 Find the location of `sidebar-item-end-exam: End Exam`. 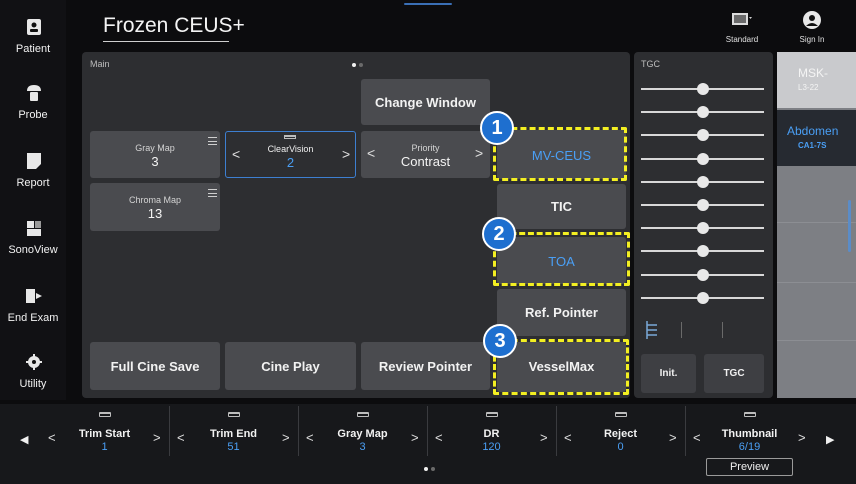

sidebar-item-end-exam: End Exam is located at coordinates (33, 309).